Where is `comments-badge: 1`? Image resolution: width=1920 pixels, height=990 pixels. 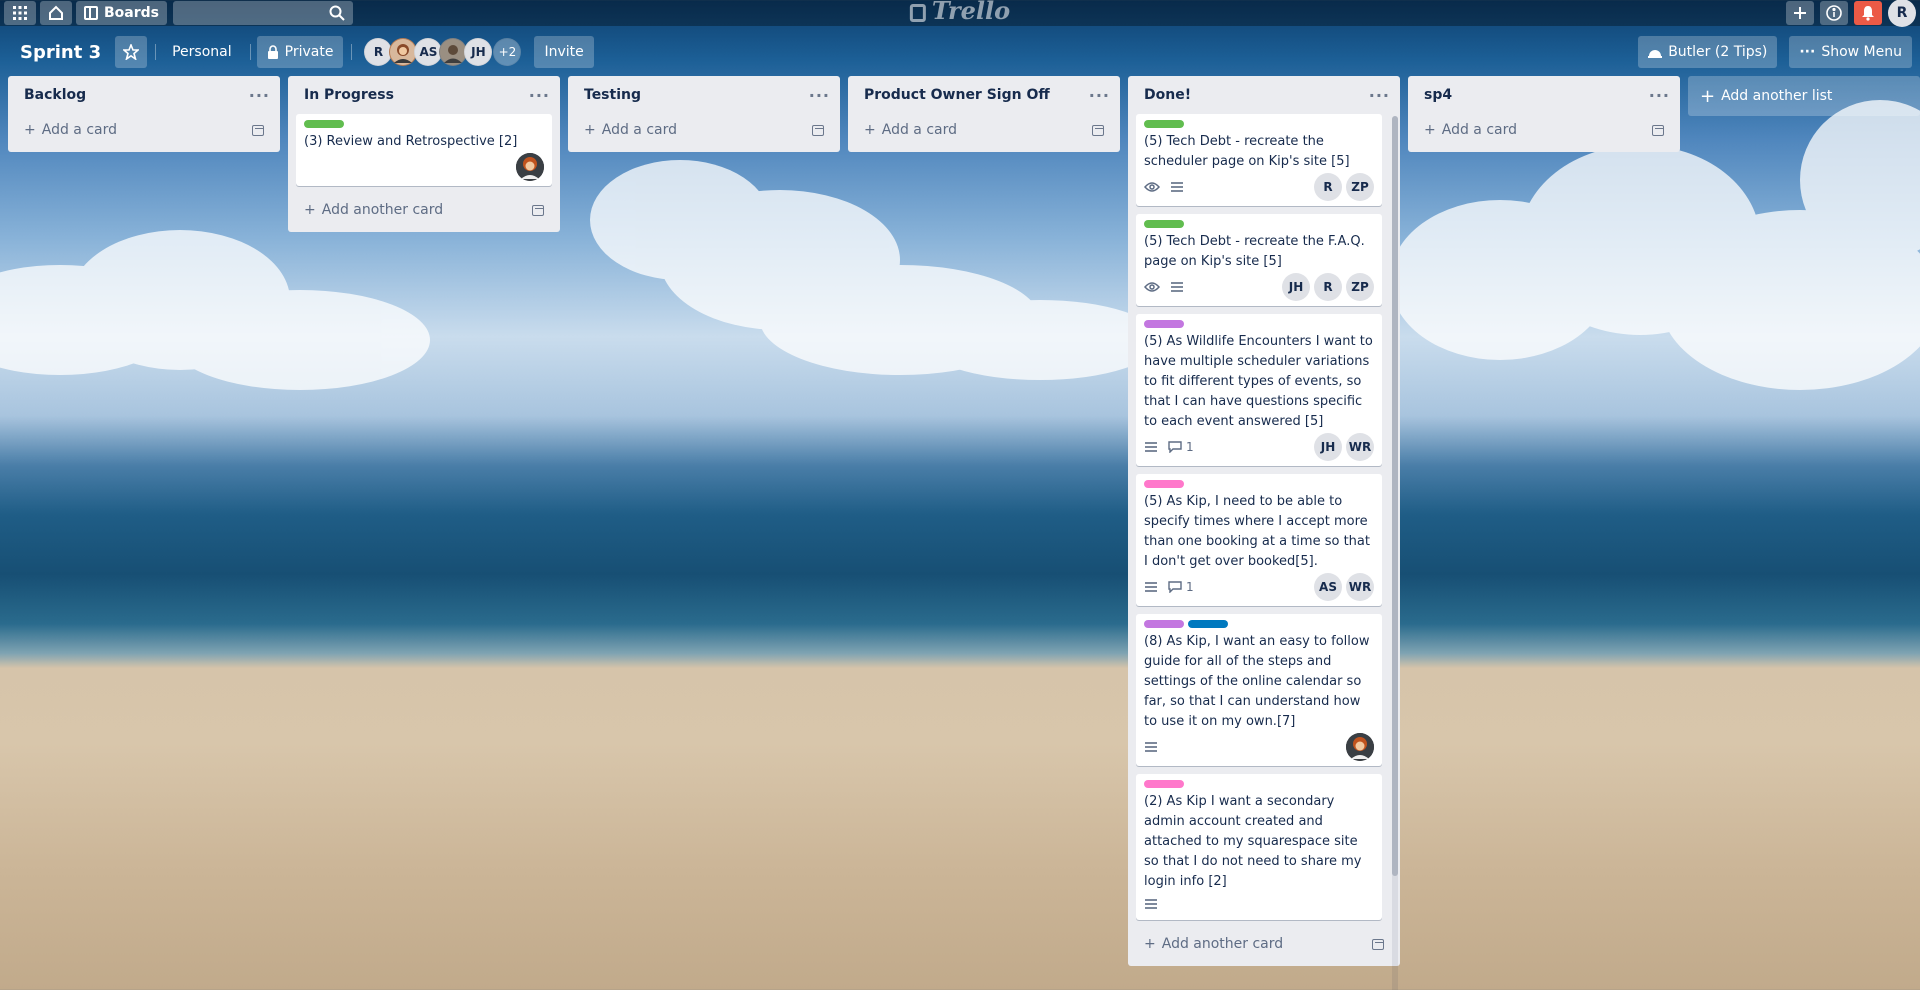 comments-badge: 1 is located at coordinates (1181, 587).